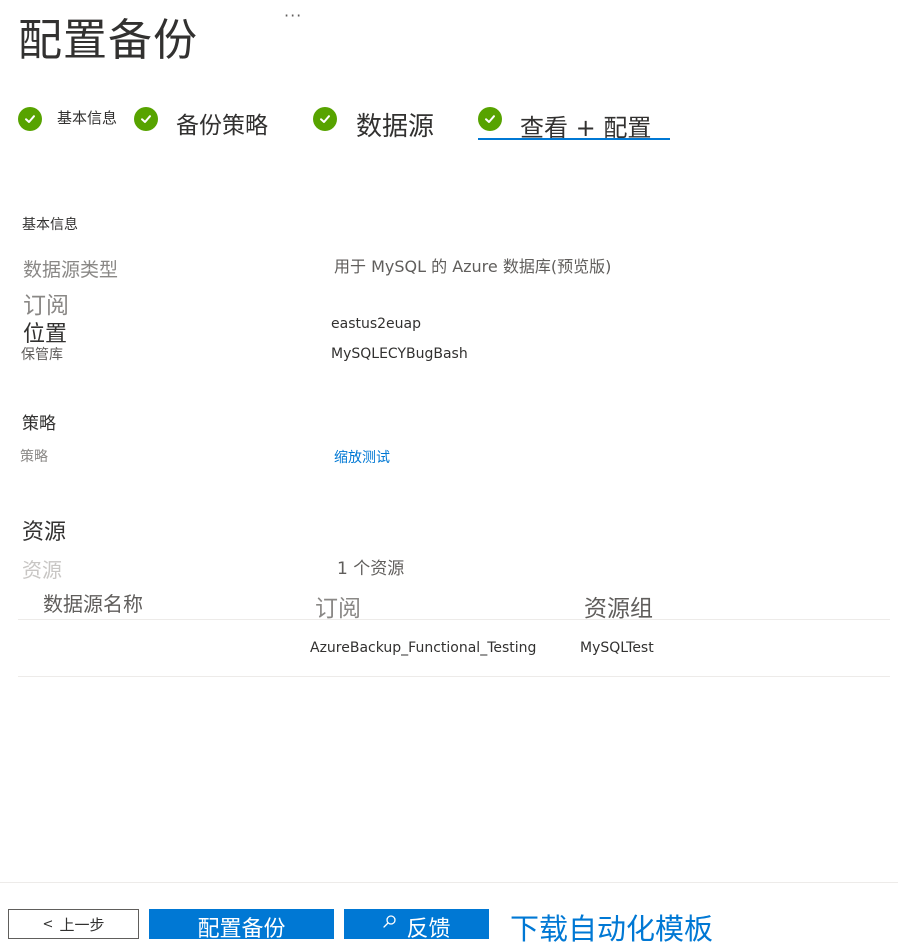  What do you see at coordinates (338, 606) in the screenshot?
I see `column-header-subscription: 订阅` at bounding box center [338, 606].